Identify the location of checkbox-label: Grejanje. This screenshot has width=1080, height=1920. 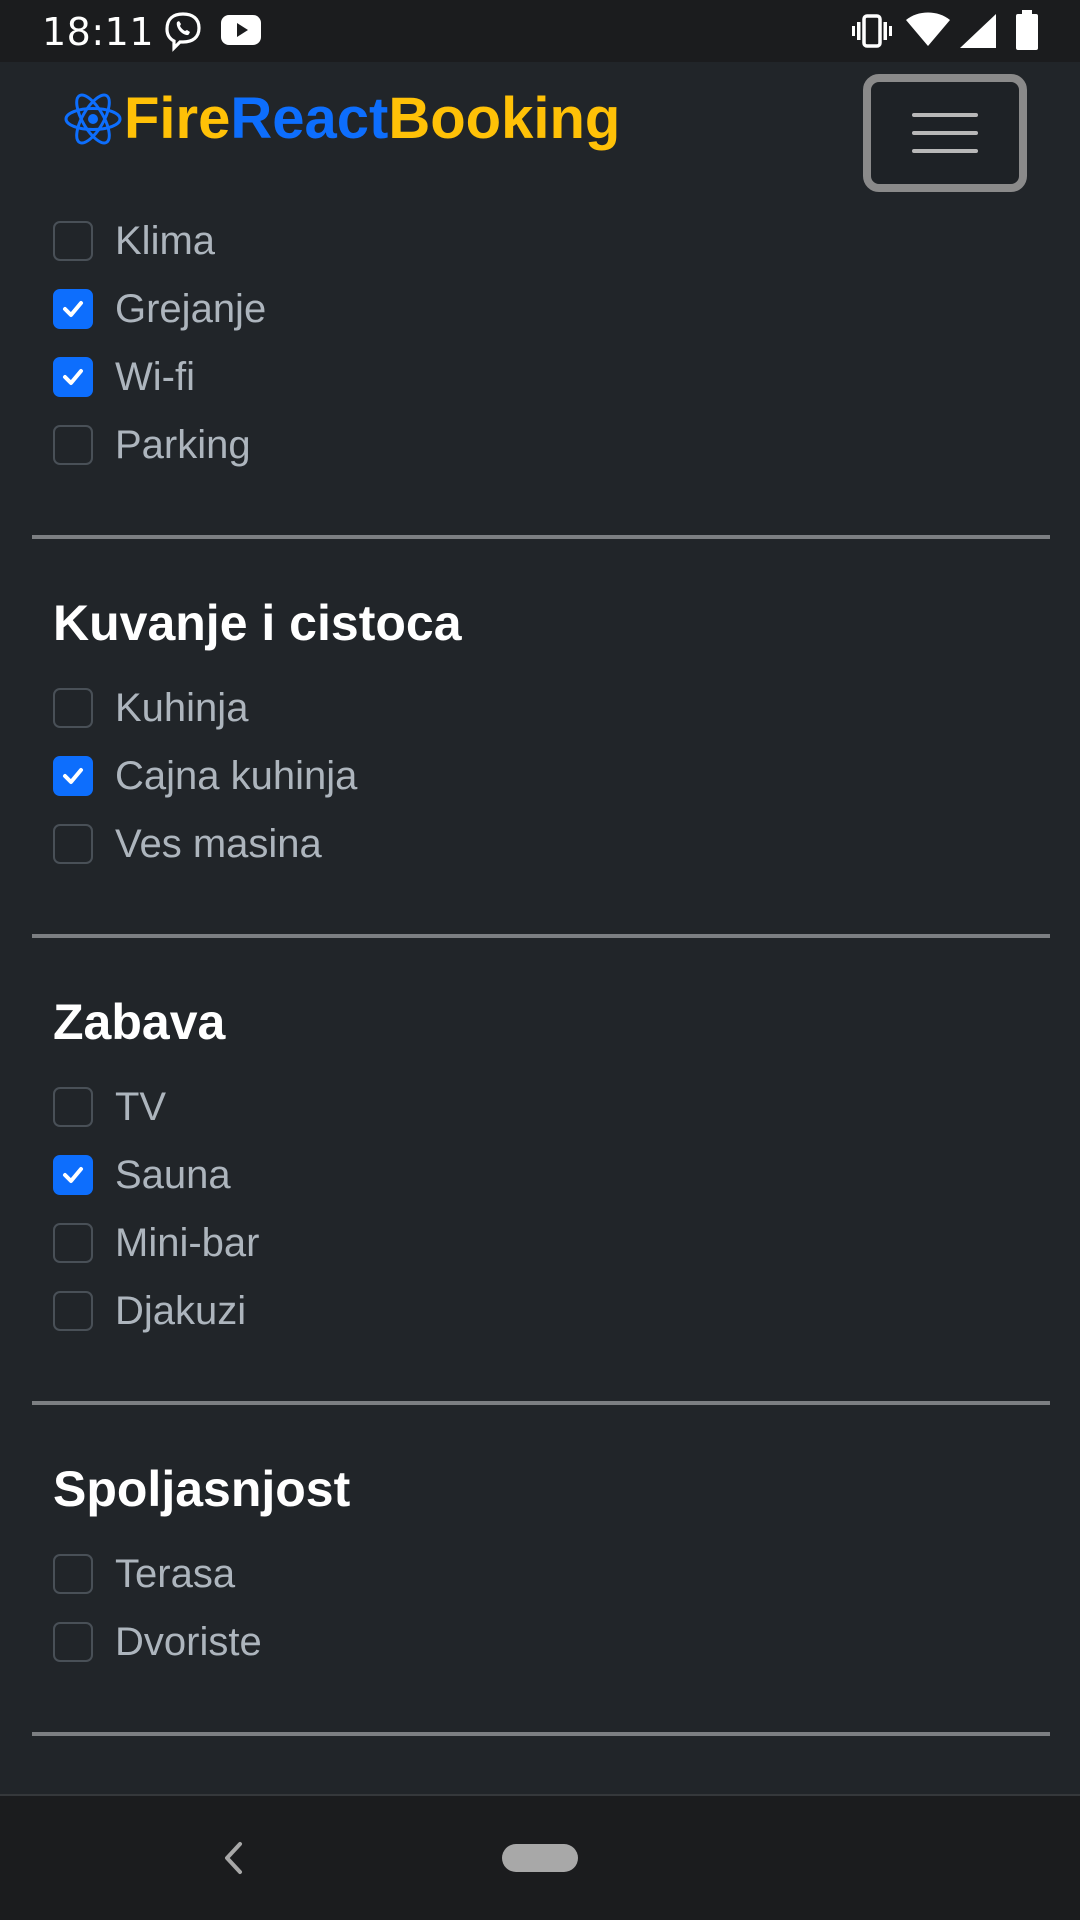
(191, 308).